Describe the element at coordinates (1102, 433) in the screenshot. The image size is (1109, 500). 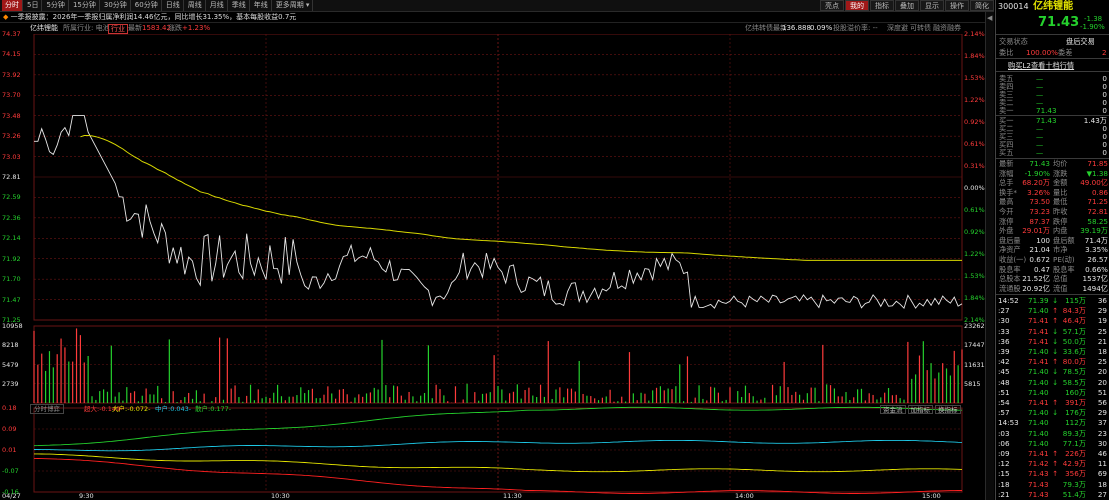
I see `tick-count-13: 23` at that location.